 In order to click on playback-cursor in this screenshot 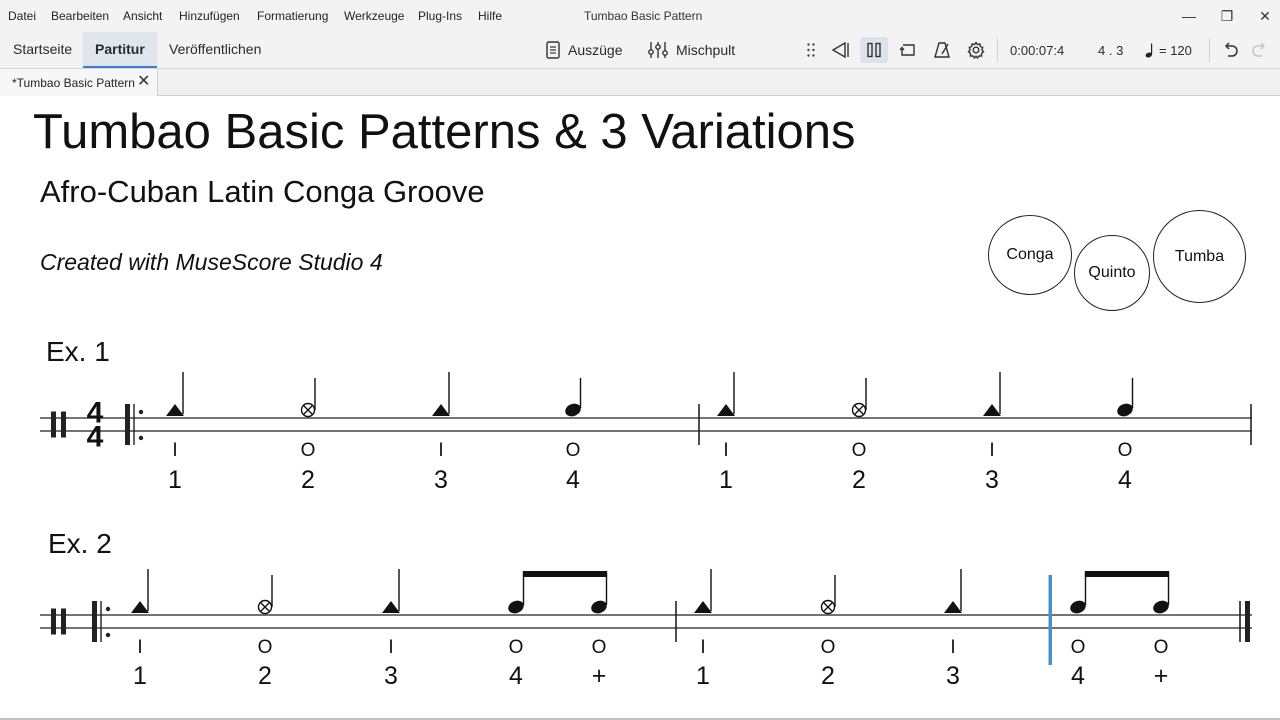, I will do `click(1050, 620)`.